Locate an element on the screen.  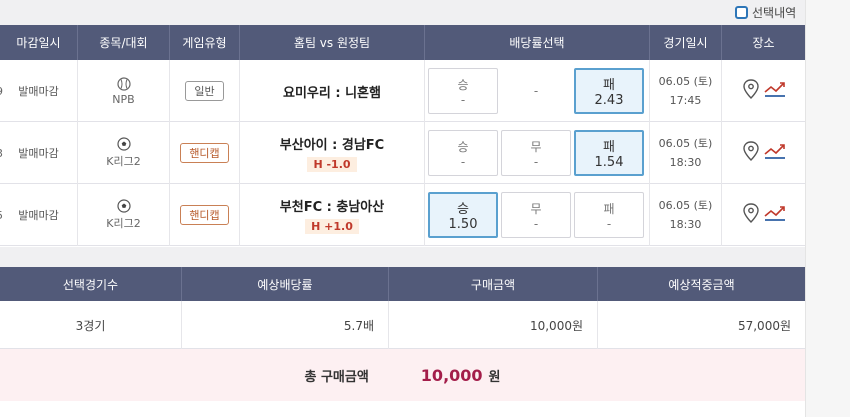
total-unit: 원 is located at coordinates (494, 377).